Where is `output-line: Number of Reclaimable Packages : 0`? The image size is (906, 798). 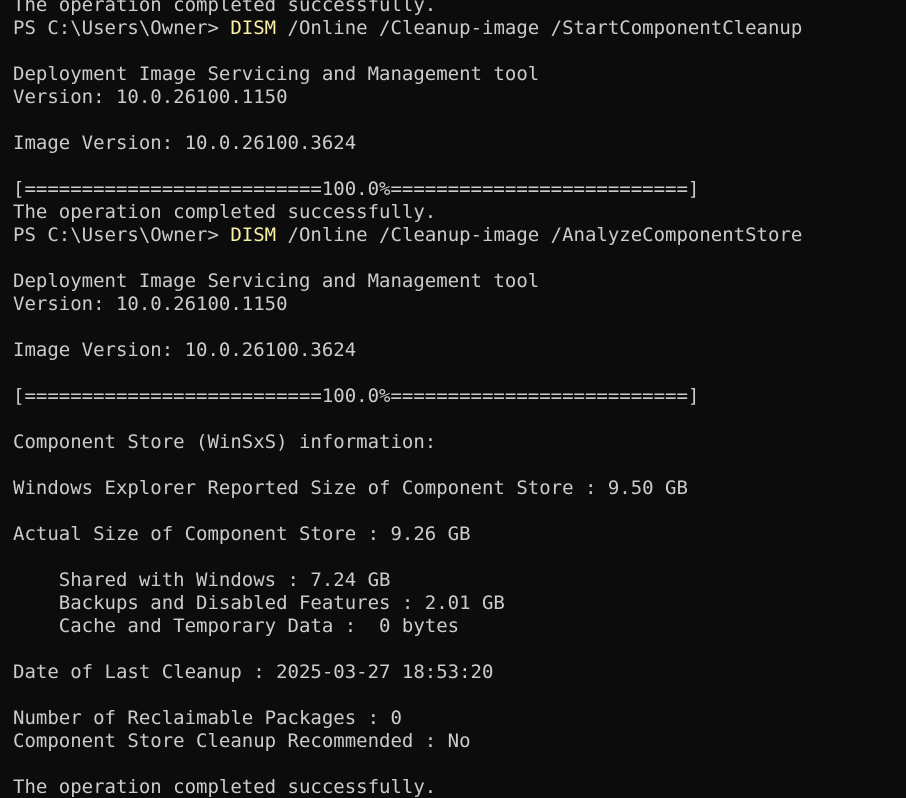
output-line: Number of Reclaimable Packages : 0 is located at coordinates (207, 718).